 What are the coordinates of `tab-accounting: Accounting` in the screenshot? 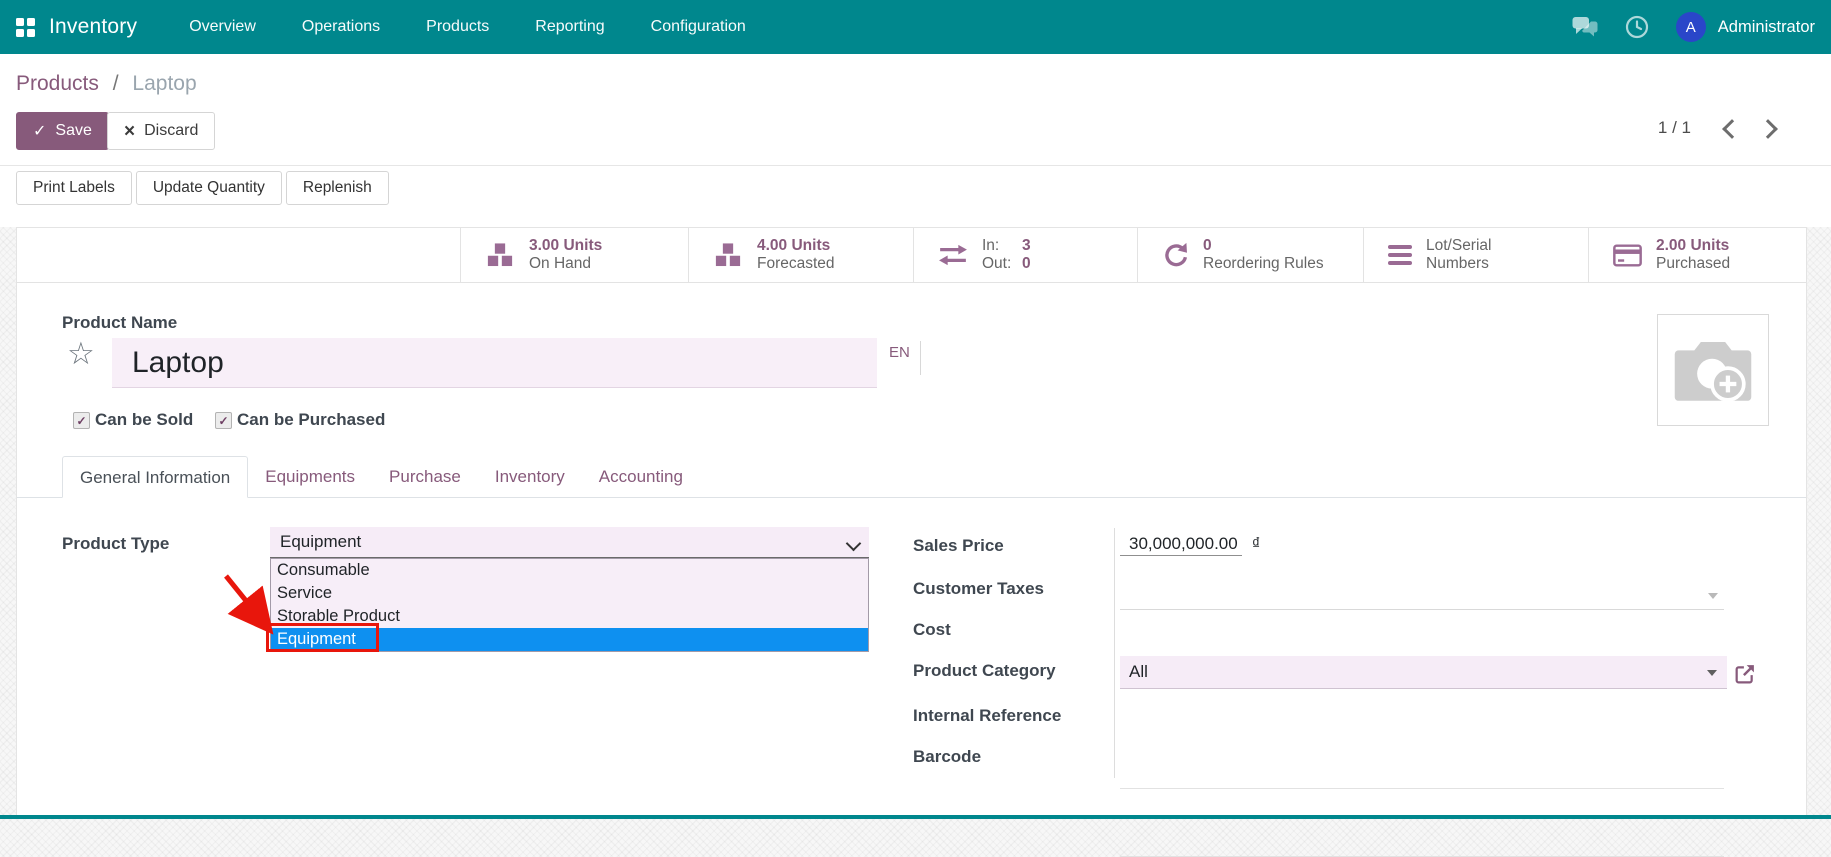 It's located at (641, 476).